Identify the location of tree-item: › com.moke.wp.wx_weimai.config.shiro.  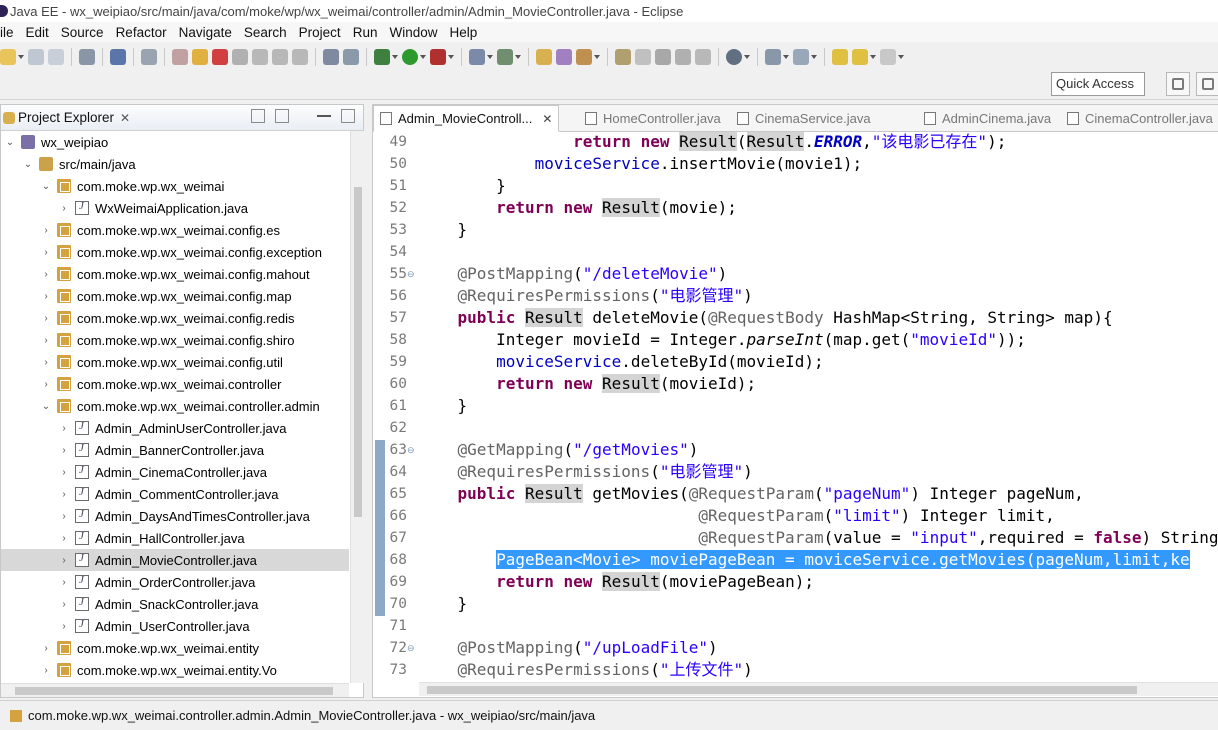
(175, 340).